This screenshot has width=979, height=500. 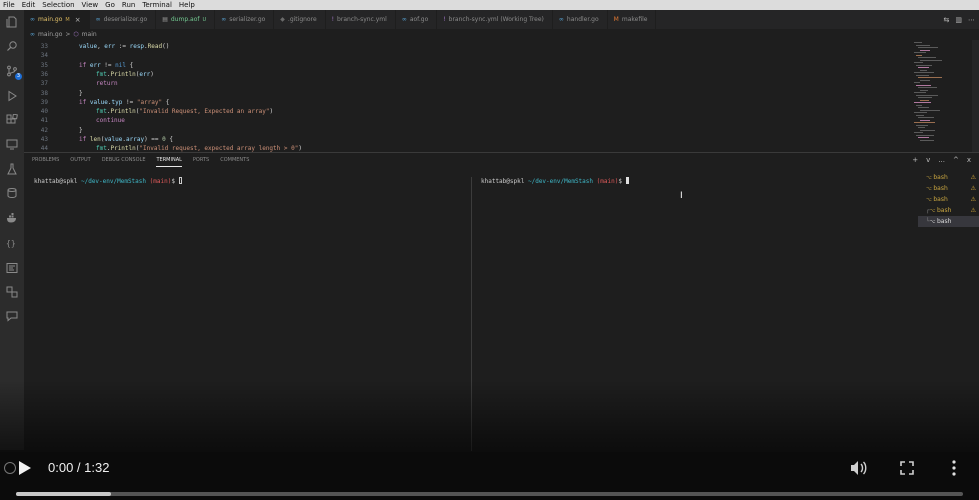 What do you see at coordinates (12, 193) in the screenshot?
I see `database-icon` at bounding box center [12, 193].